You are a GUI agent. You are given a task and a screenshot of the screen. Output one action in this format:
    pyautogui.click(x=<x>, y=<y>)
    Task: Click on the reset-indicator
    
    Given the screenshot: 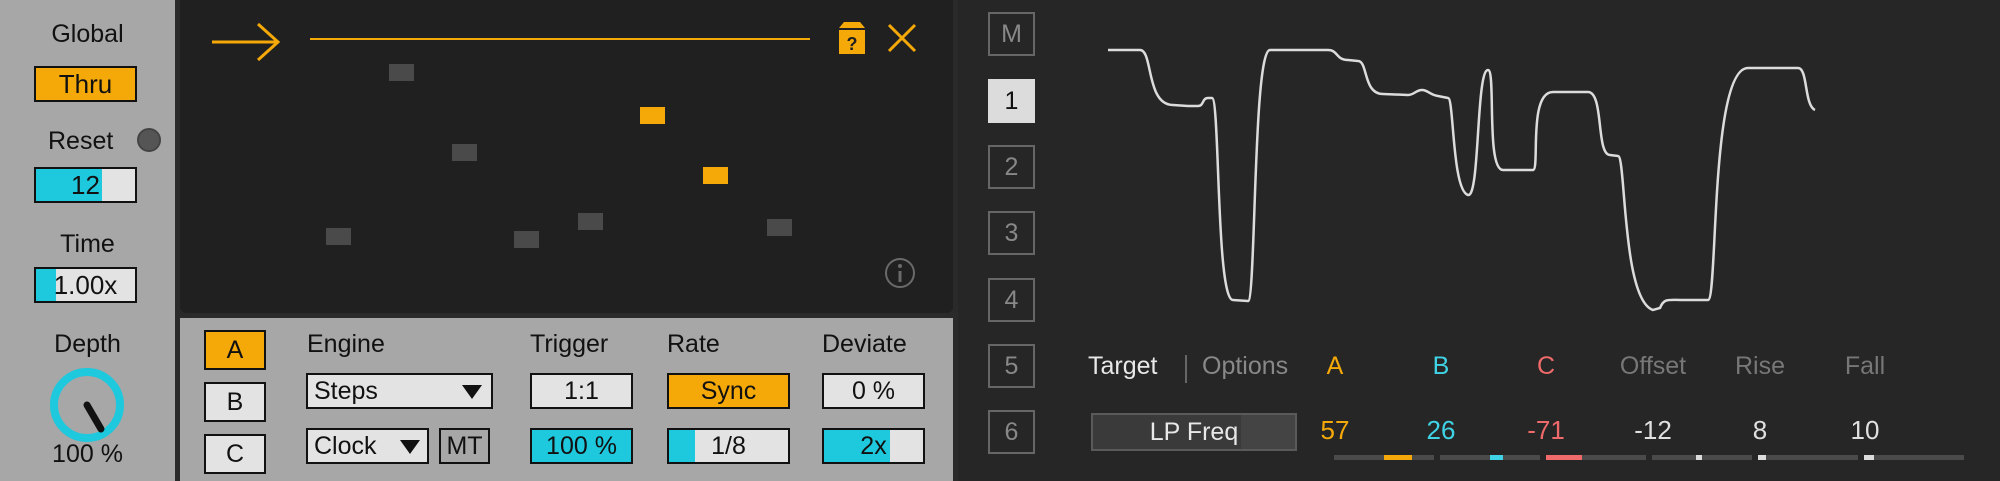 What is the action you would take?
    pyautogui.click(x=149, y=140)
    